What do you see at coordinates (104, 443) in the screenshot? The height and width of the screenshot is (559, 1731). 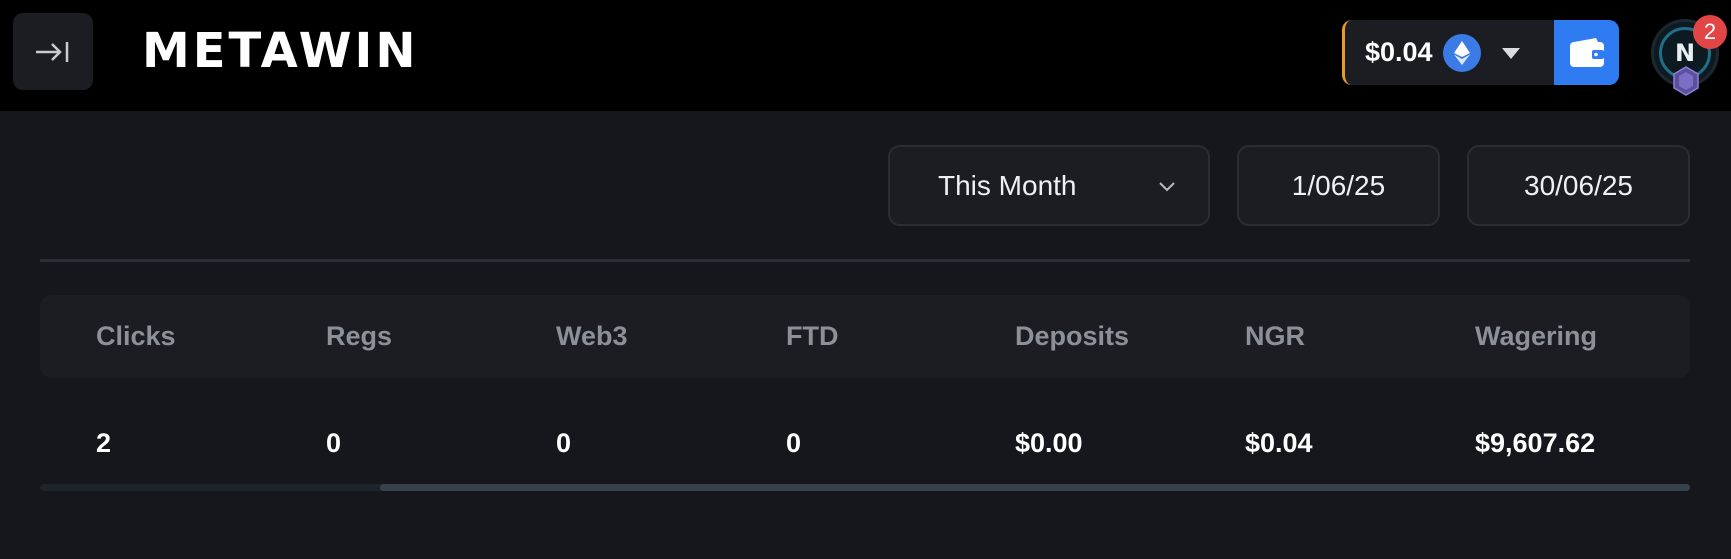 I see `cell-clicks: 2` at bounding box center [104, 443].